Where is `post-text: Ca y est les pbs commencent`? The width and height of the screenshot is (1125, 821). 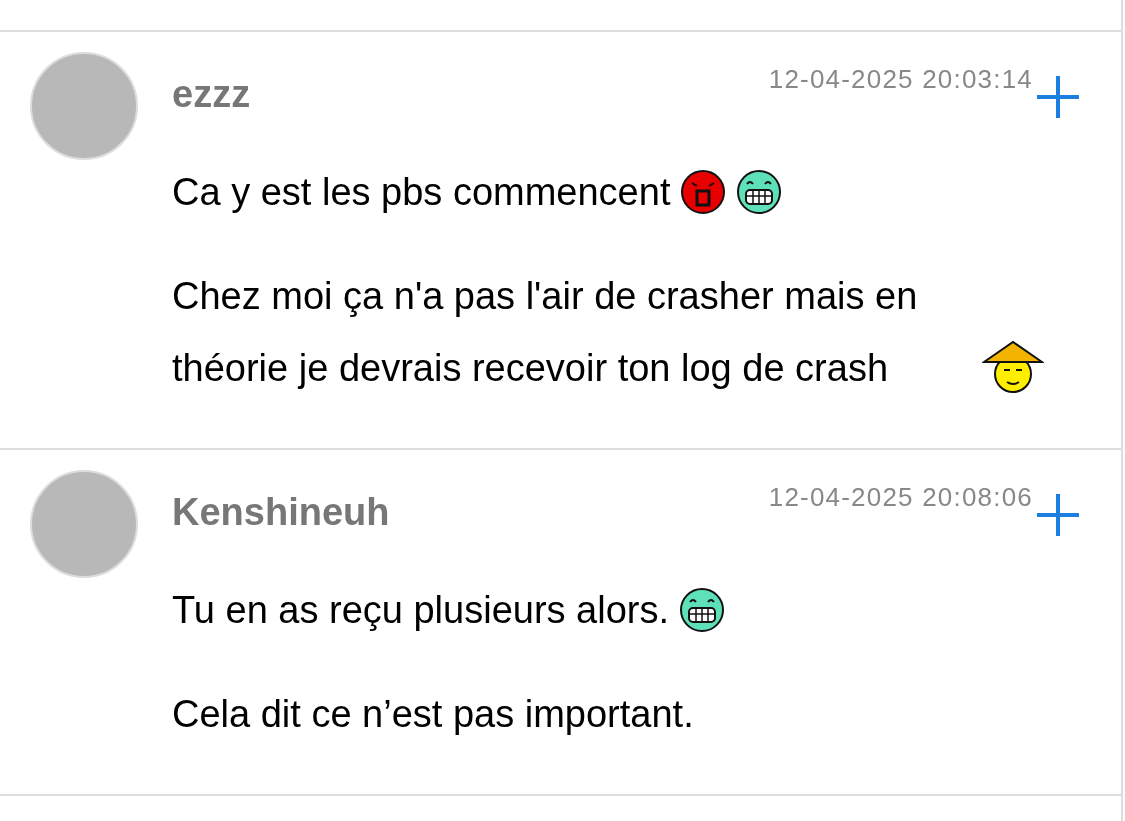 post-text: Ca y est les pbs commencent is located at coordinates (421, 192).